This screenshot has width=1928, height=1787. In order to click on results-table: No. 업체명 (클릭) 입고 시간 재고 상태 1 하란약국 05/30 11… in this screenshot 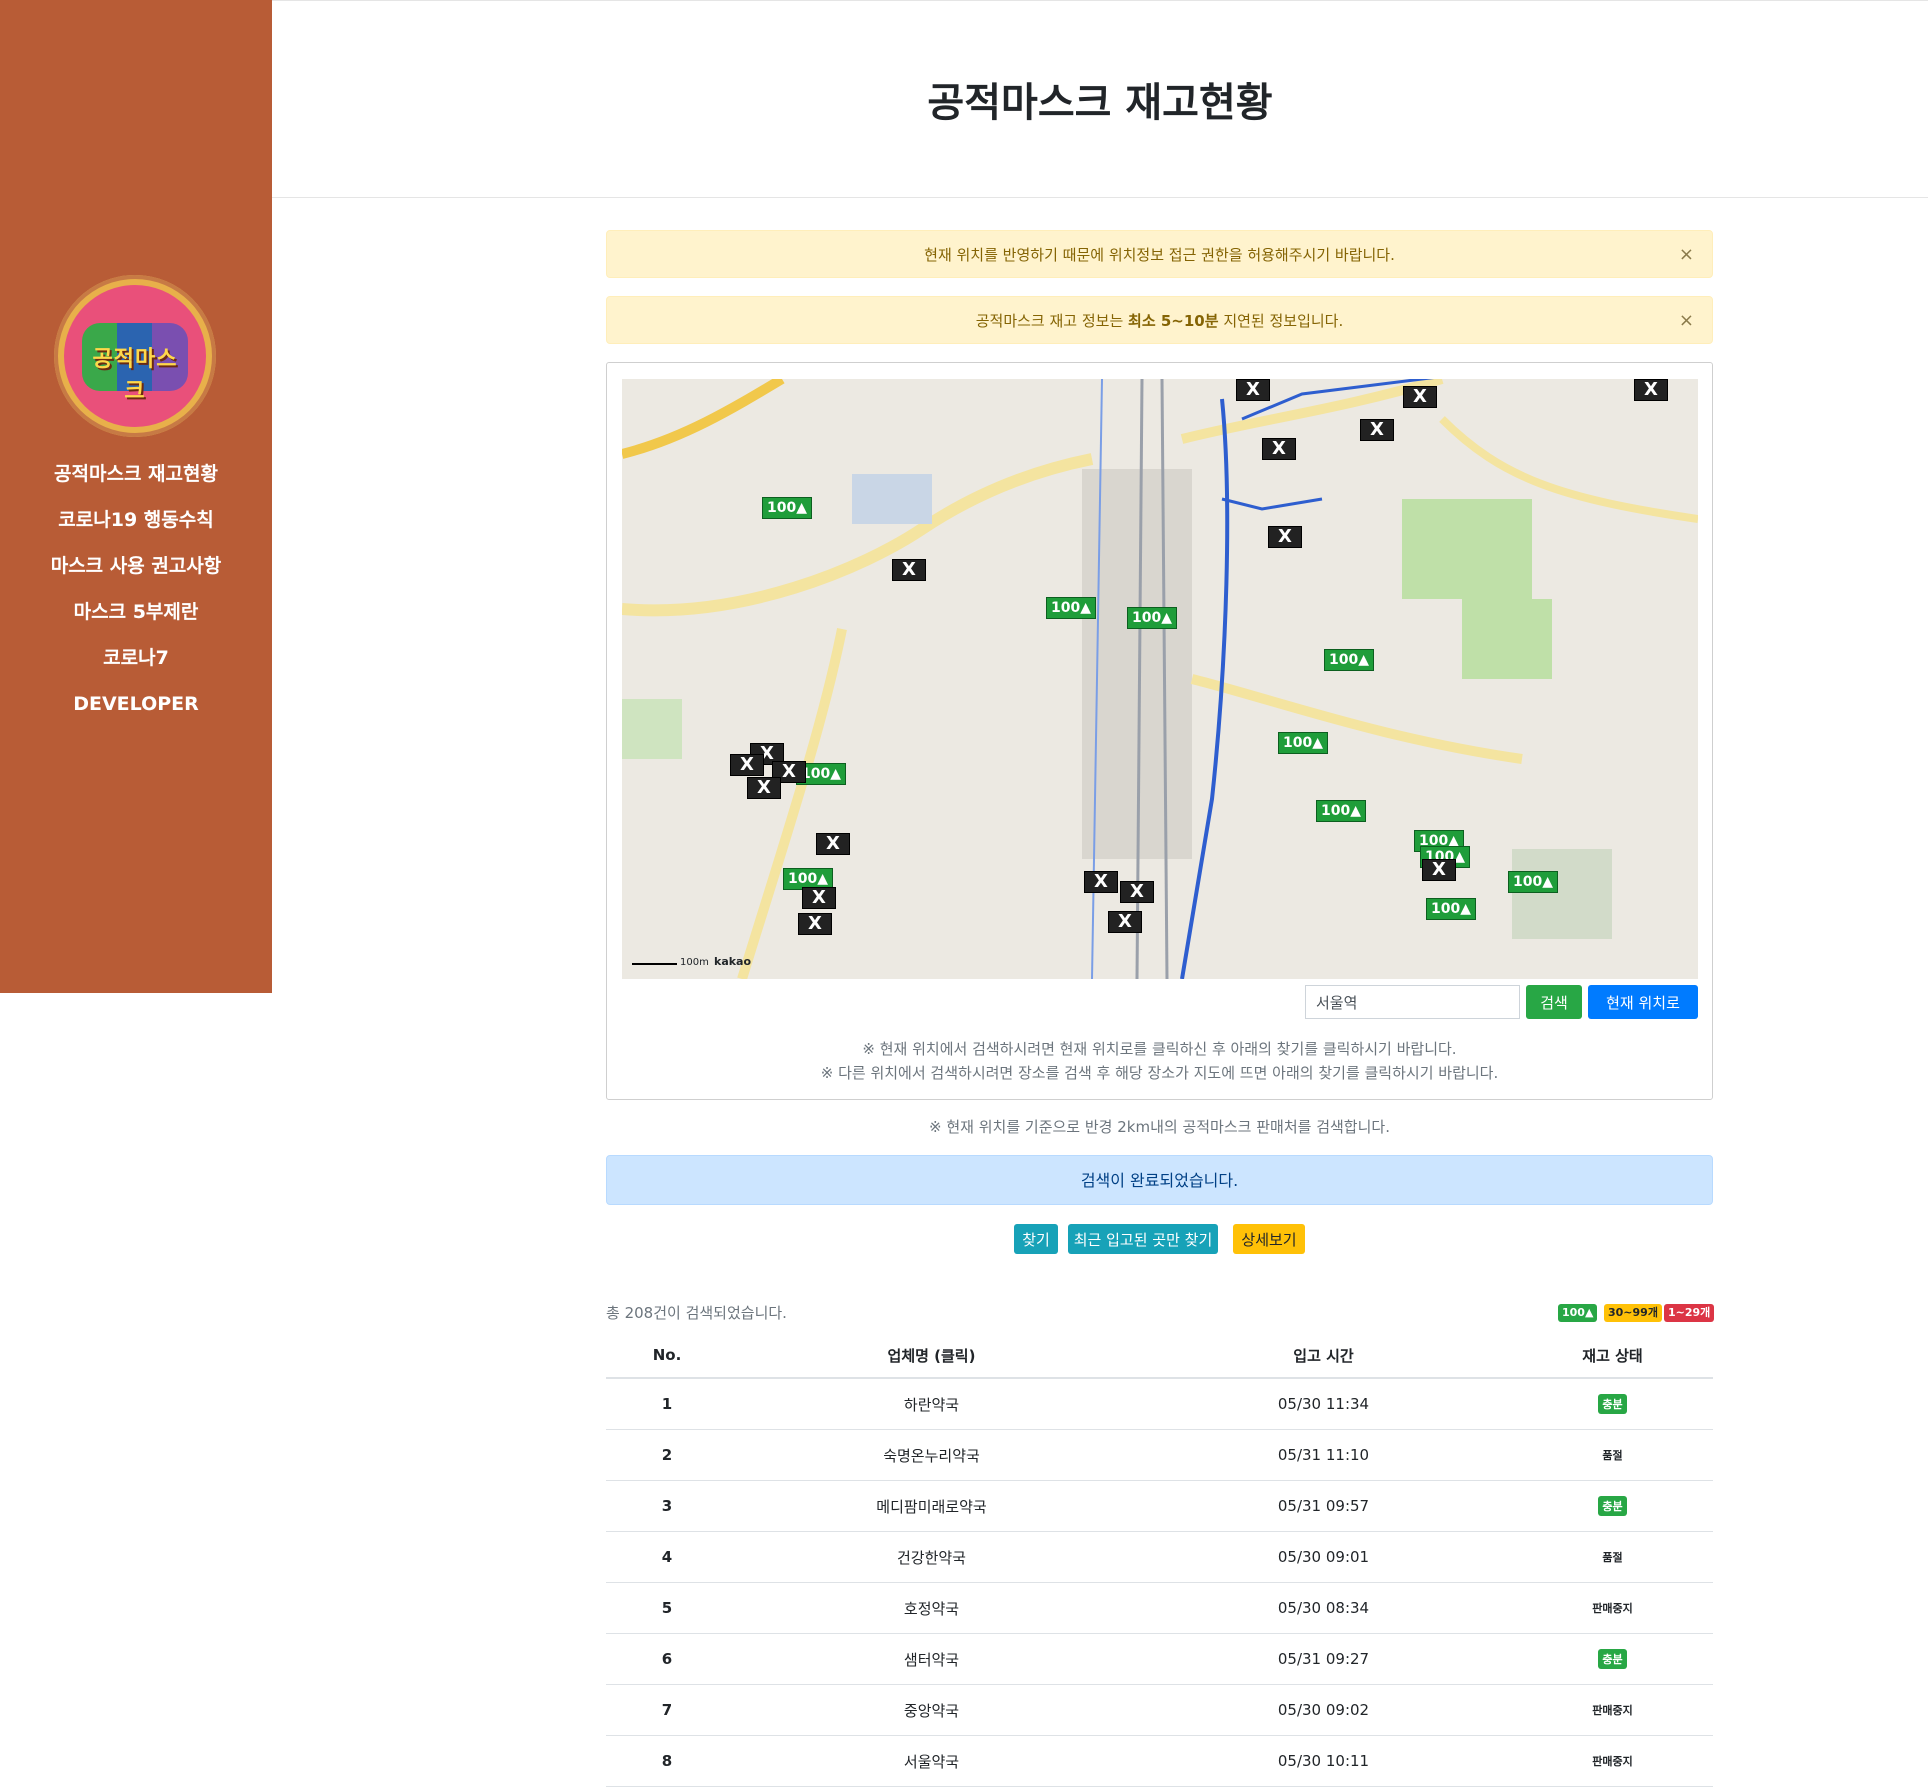, I will do `click(1159, 1560)`.